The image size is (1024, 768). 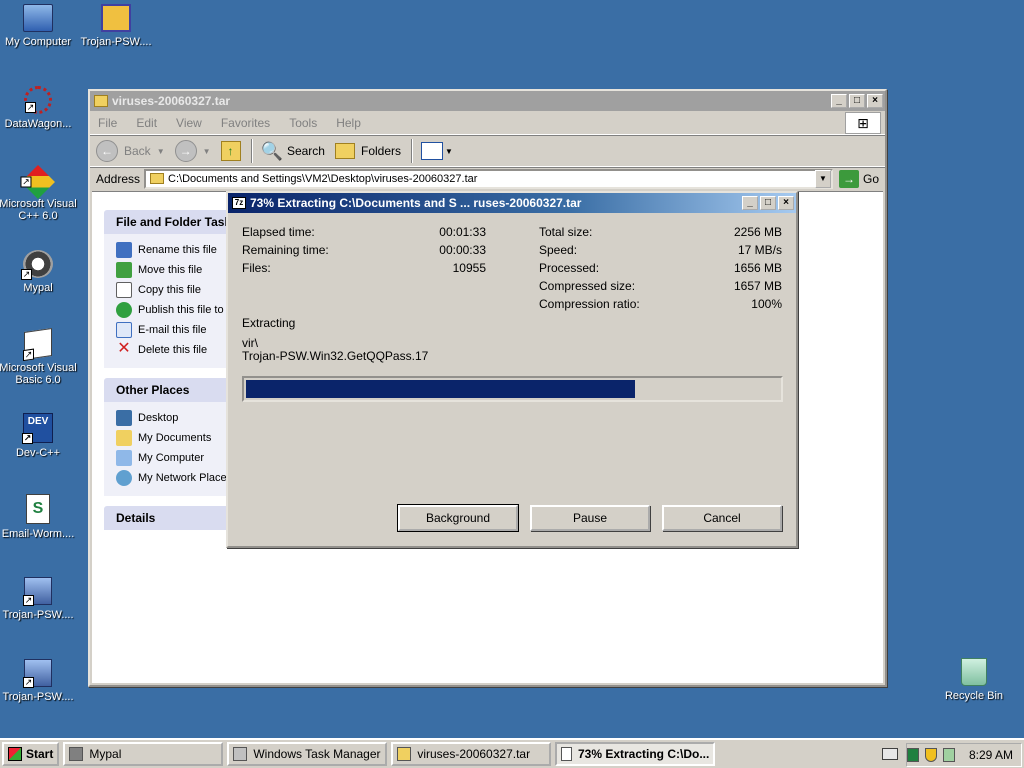 What do you see at coordinates (487, 123) in the screenshot?
I see `menu-bar: File Edit View Favorites Tools Help ⊞` at bounding box center [487, 123].